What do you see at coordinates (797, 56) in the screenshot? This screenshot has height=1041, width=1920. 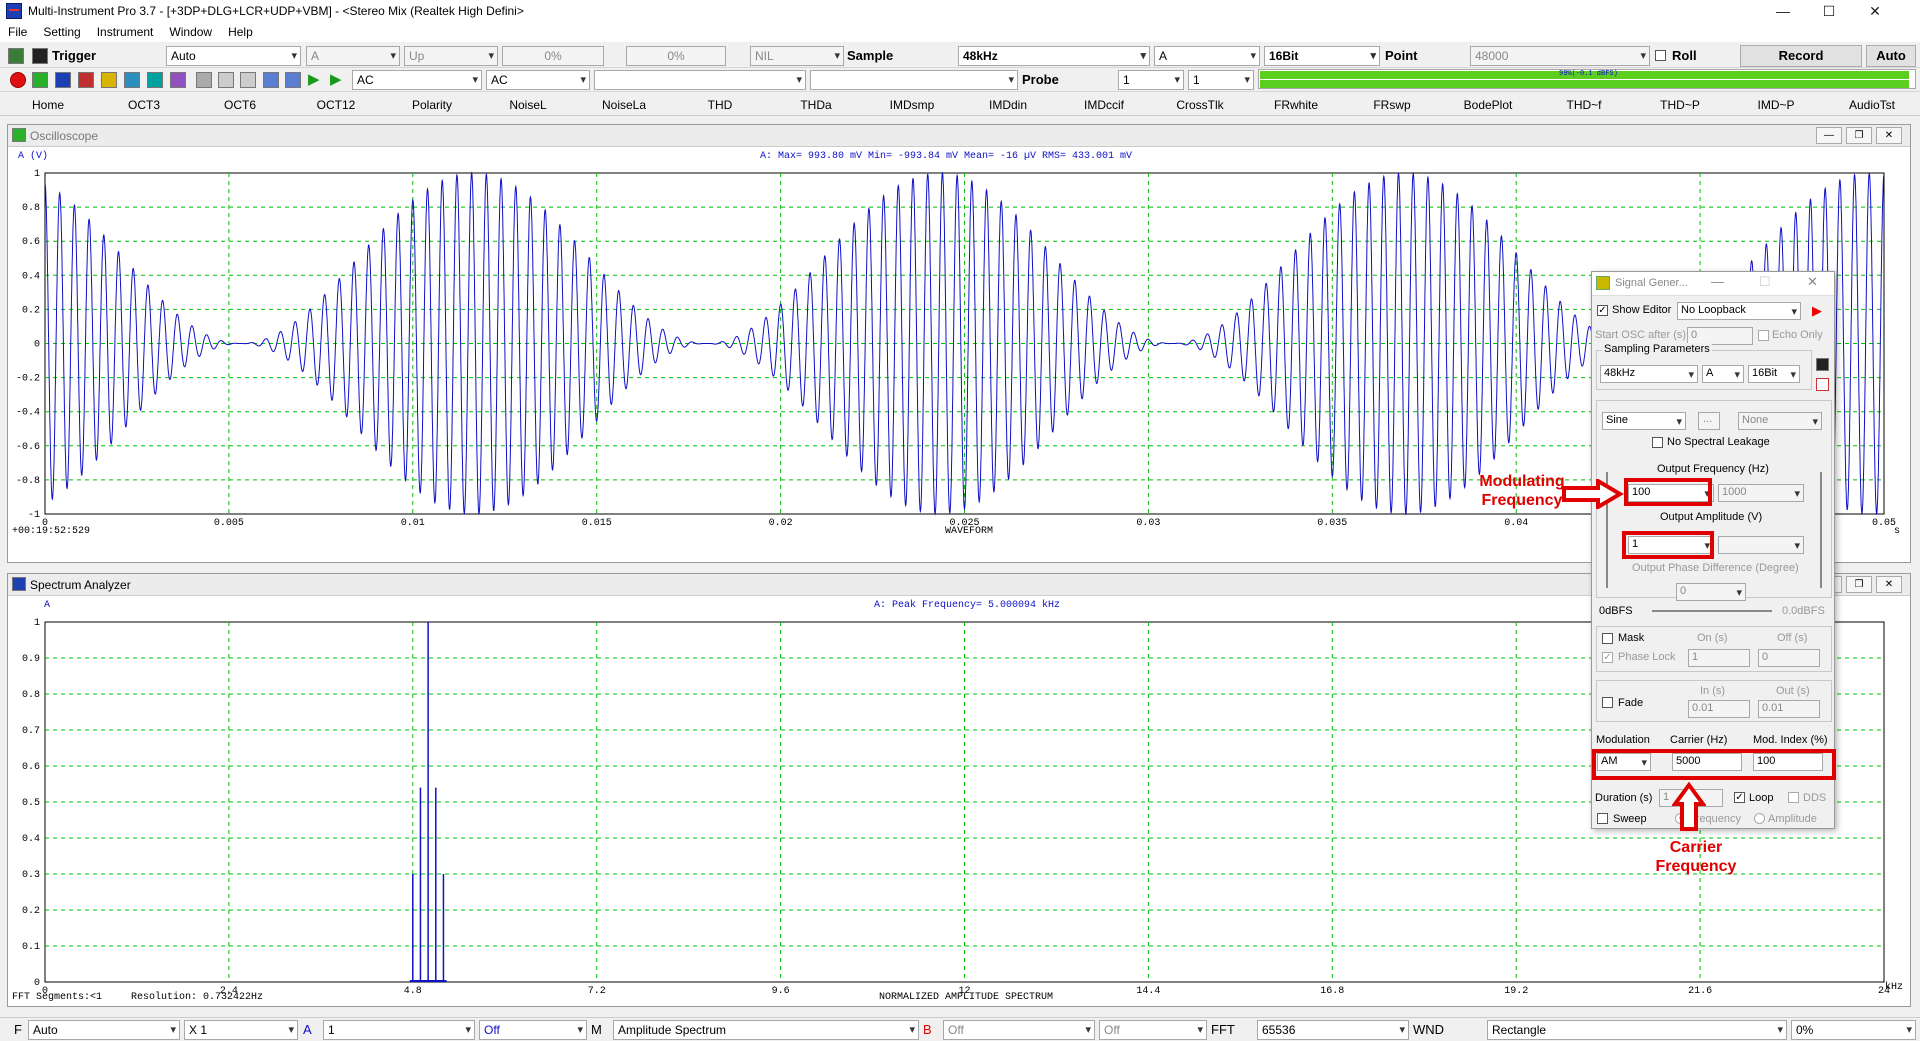 I see `trigger-nil-select: NIL` at bounding box center [797, 56].